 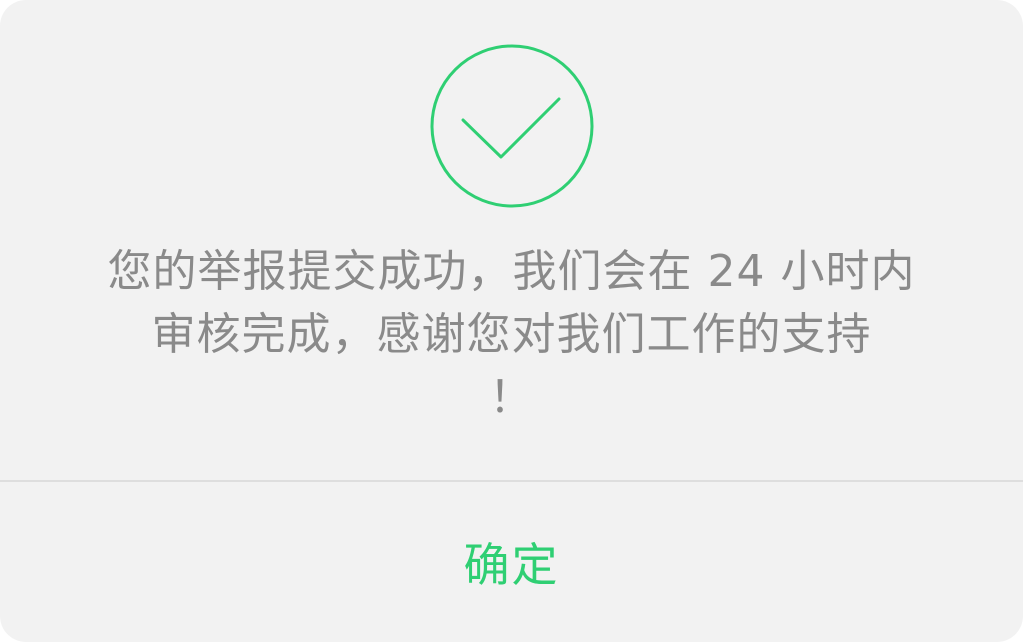 What do you see at coordinates (511, 397) in the screenshot?
I see `success-message-line: ！` at bounding box center [511, 397].